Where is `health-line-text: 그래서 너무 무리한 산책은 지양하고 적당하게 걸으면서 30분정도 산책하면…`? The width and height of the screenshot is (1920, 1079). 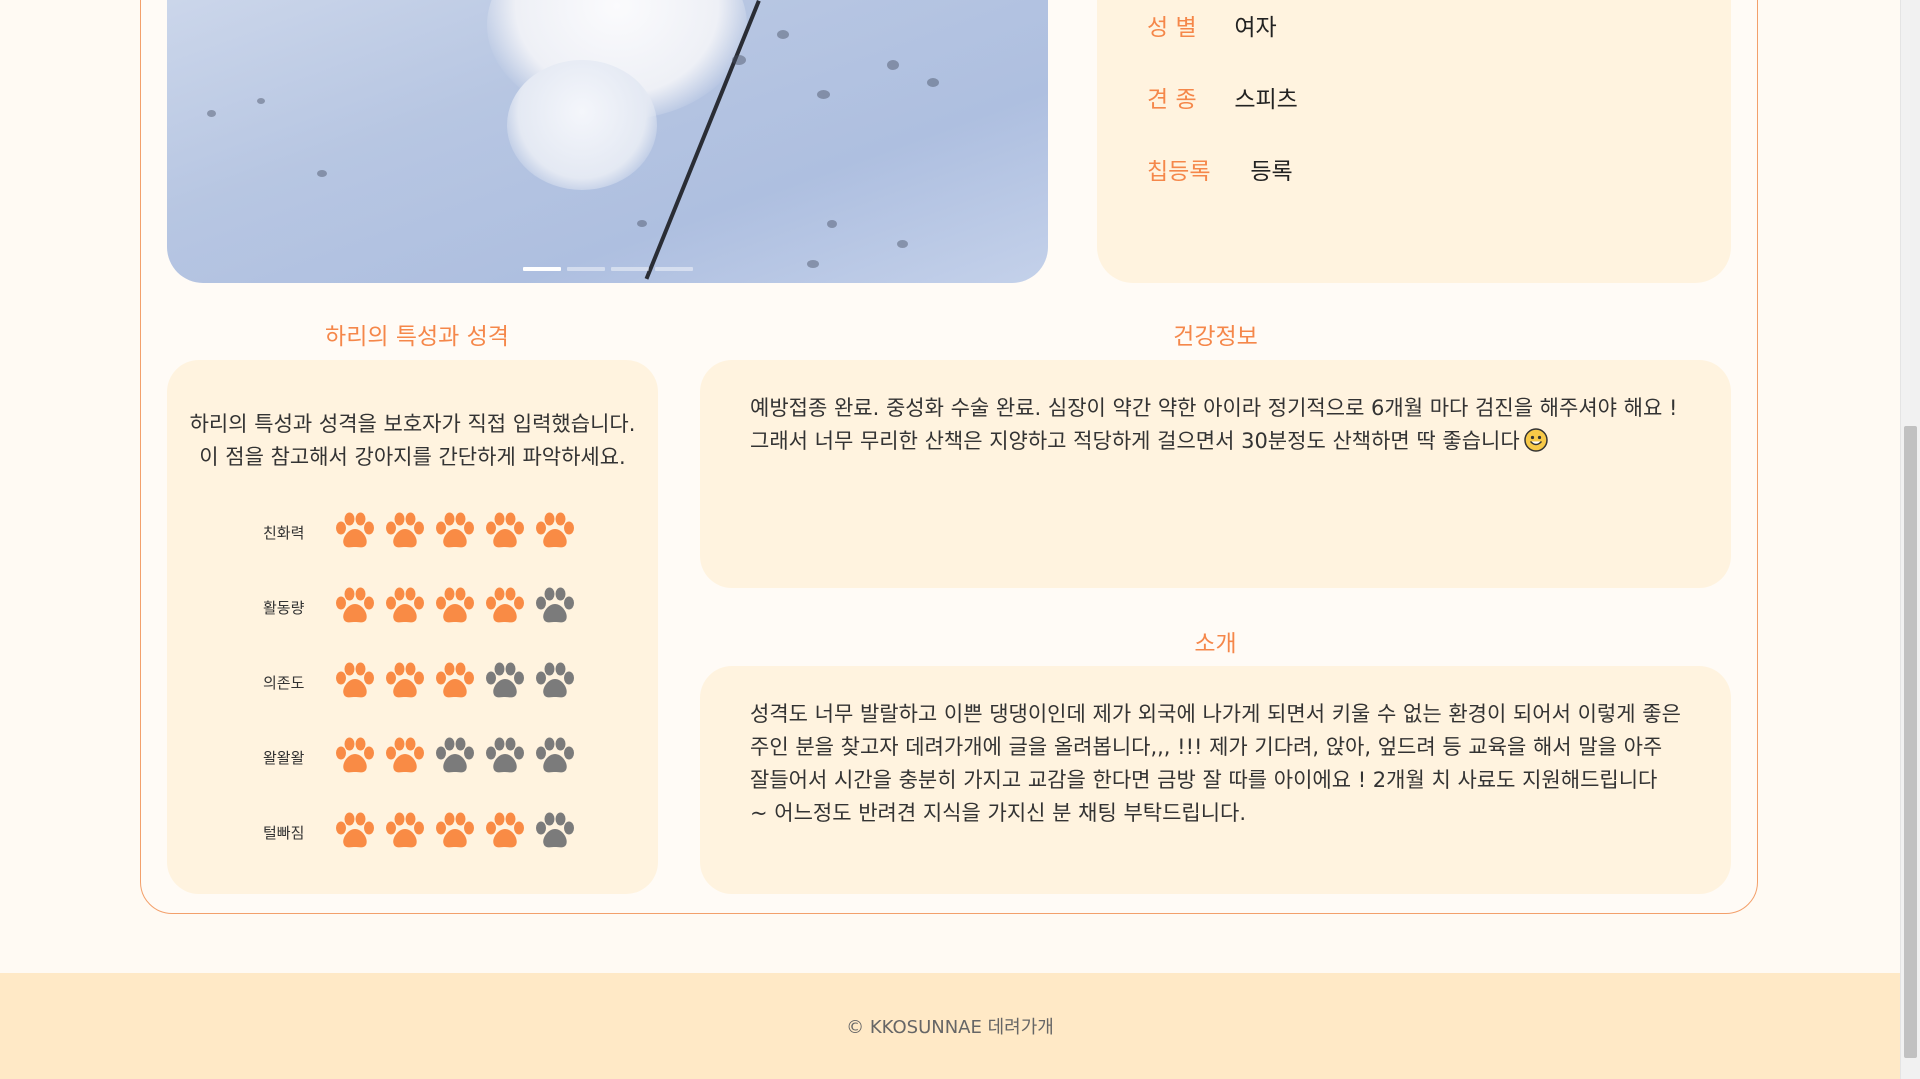
health-line-text: 그래서 너무 무리한 산책은 지양하고 적당하게 걸으면서 30분정도 산책하면… is located at coordinates (1135, 441).